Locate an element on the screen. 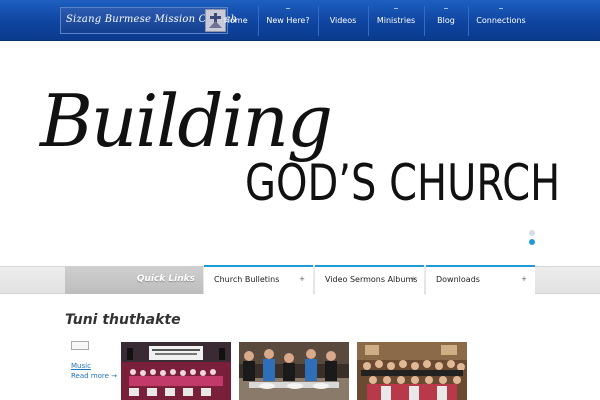  quick-link-downloads: Downloads + is located at coordinates (480, 279).